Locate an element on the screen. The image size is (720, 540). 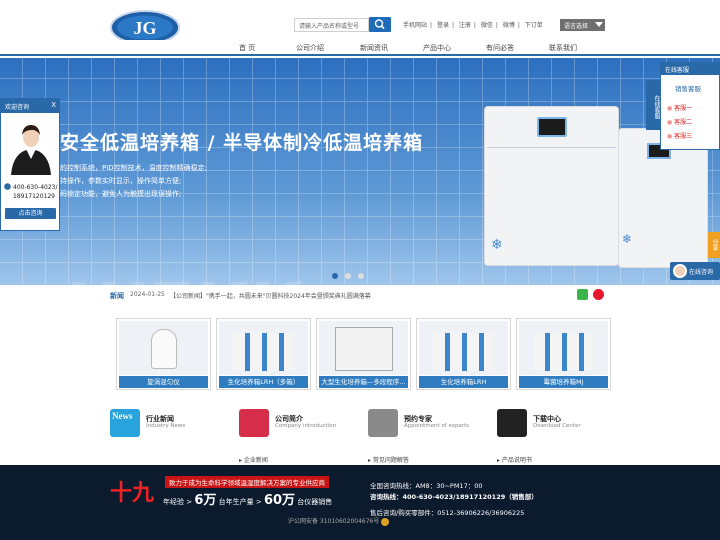
expert-icon is located at coordinates (383, 423).